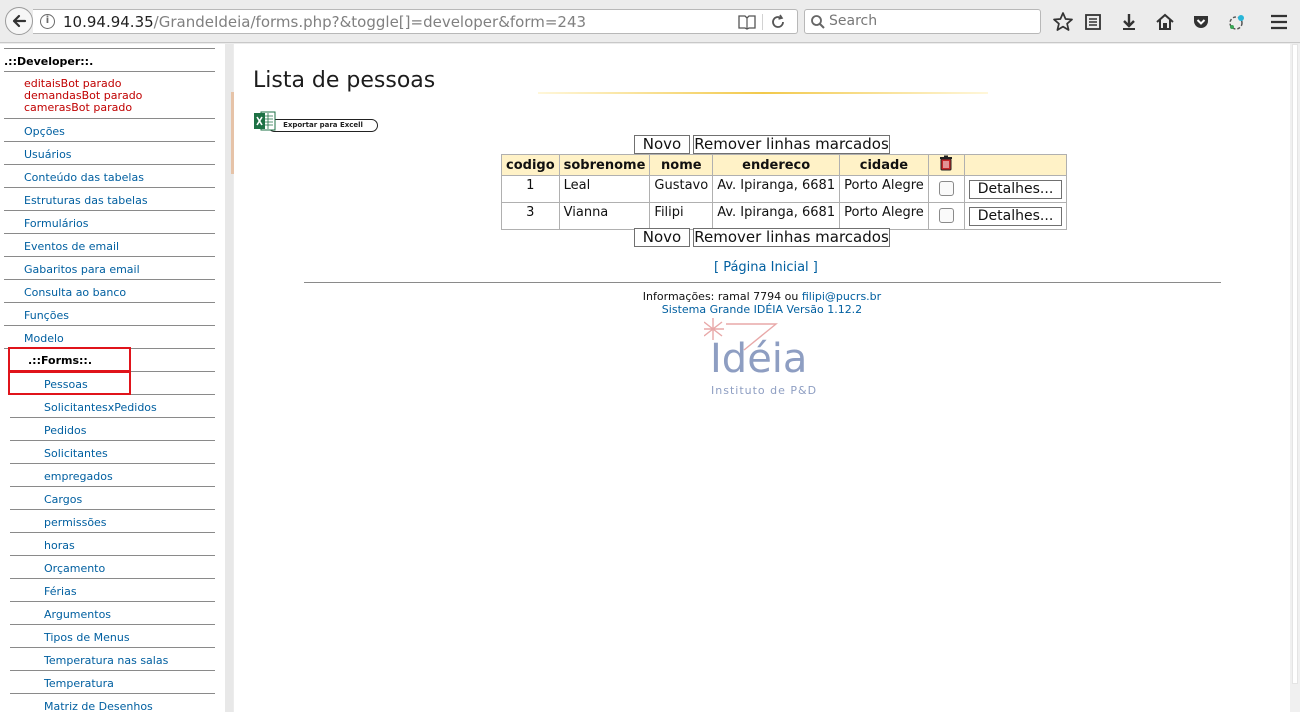 This screenshot has width=1300, height=712. Describe the element at coordinates (853, 21) in the screenshot. I see `search-placeholder: Search` at that location.